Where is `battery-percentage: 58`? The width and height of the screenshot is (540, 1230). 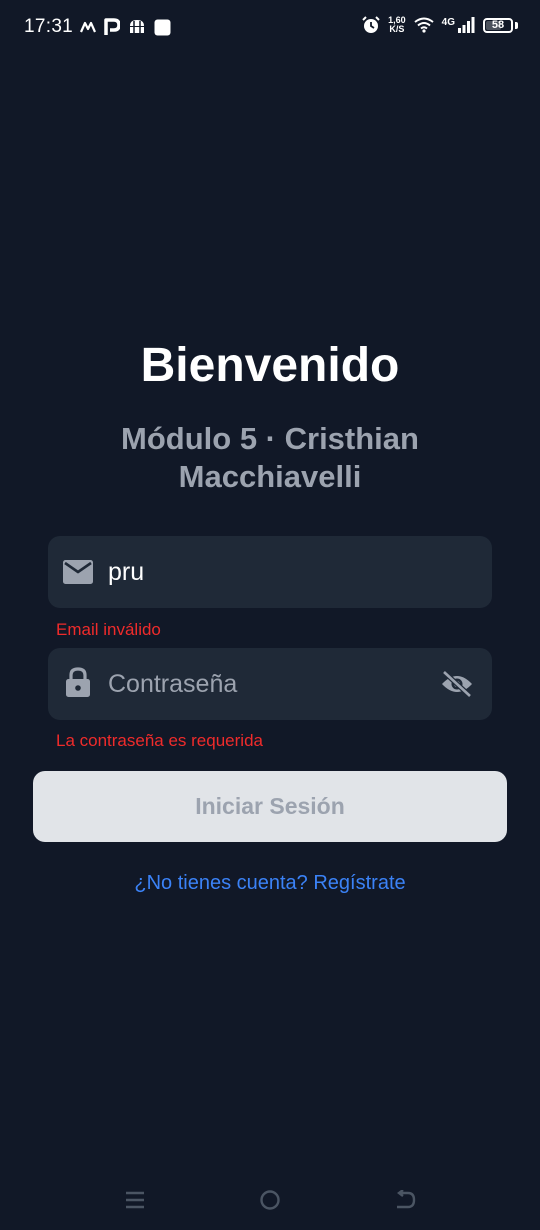 battery-percentage: 58 is located at coordinates (498, 24).